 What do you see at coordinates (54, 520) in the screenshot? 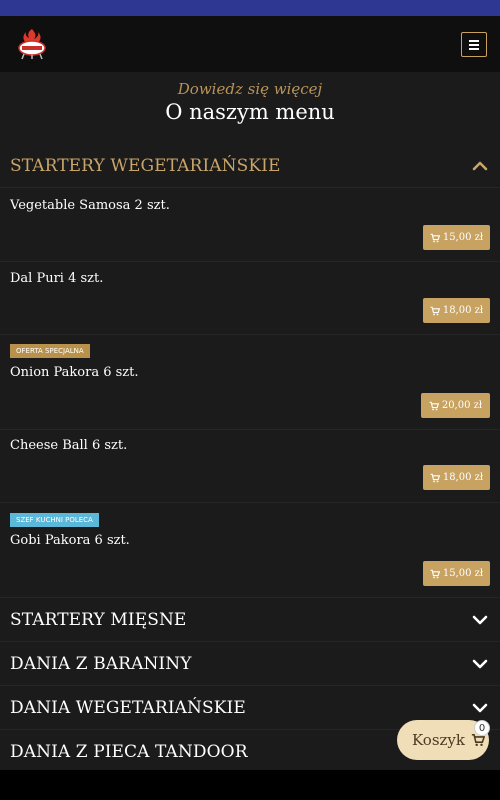
I see `chef-recommends-badge: SZEF KUCHNI POLECA` at bounding box center [54, 520].